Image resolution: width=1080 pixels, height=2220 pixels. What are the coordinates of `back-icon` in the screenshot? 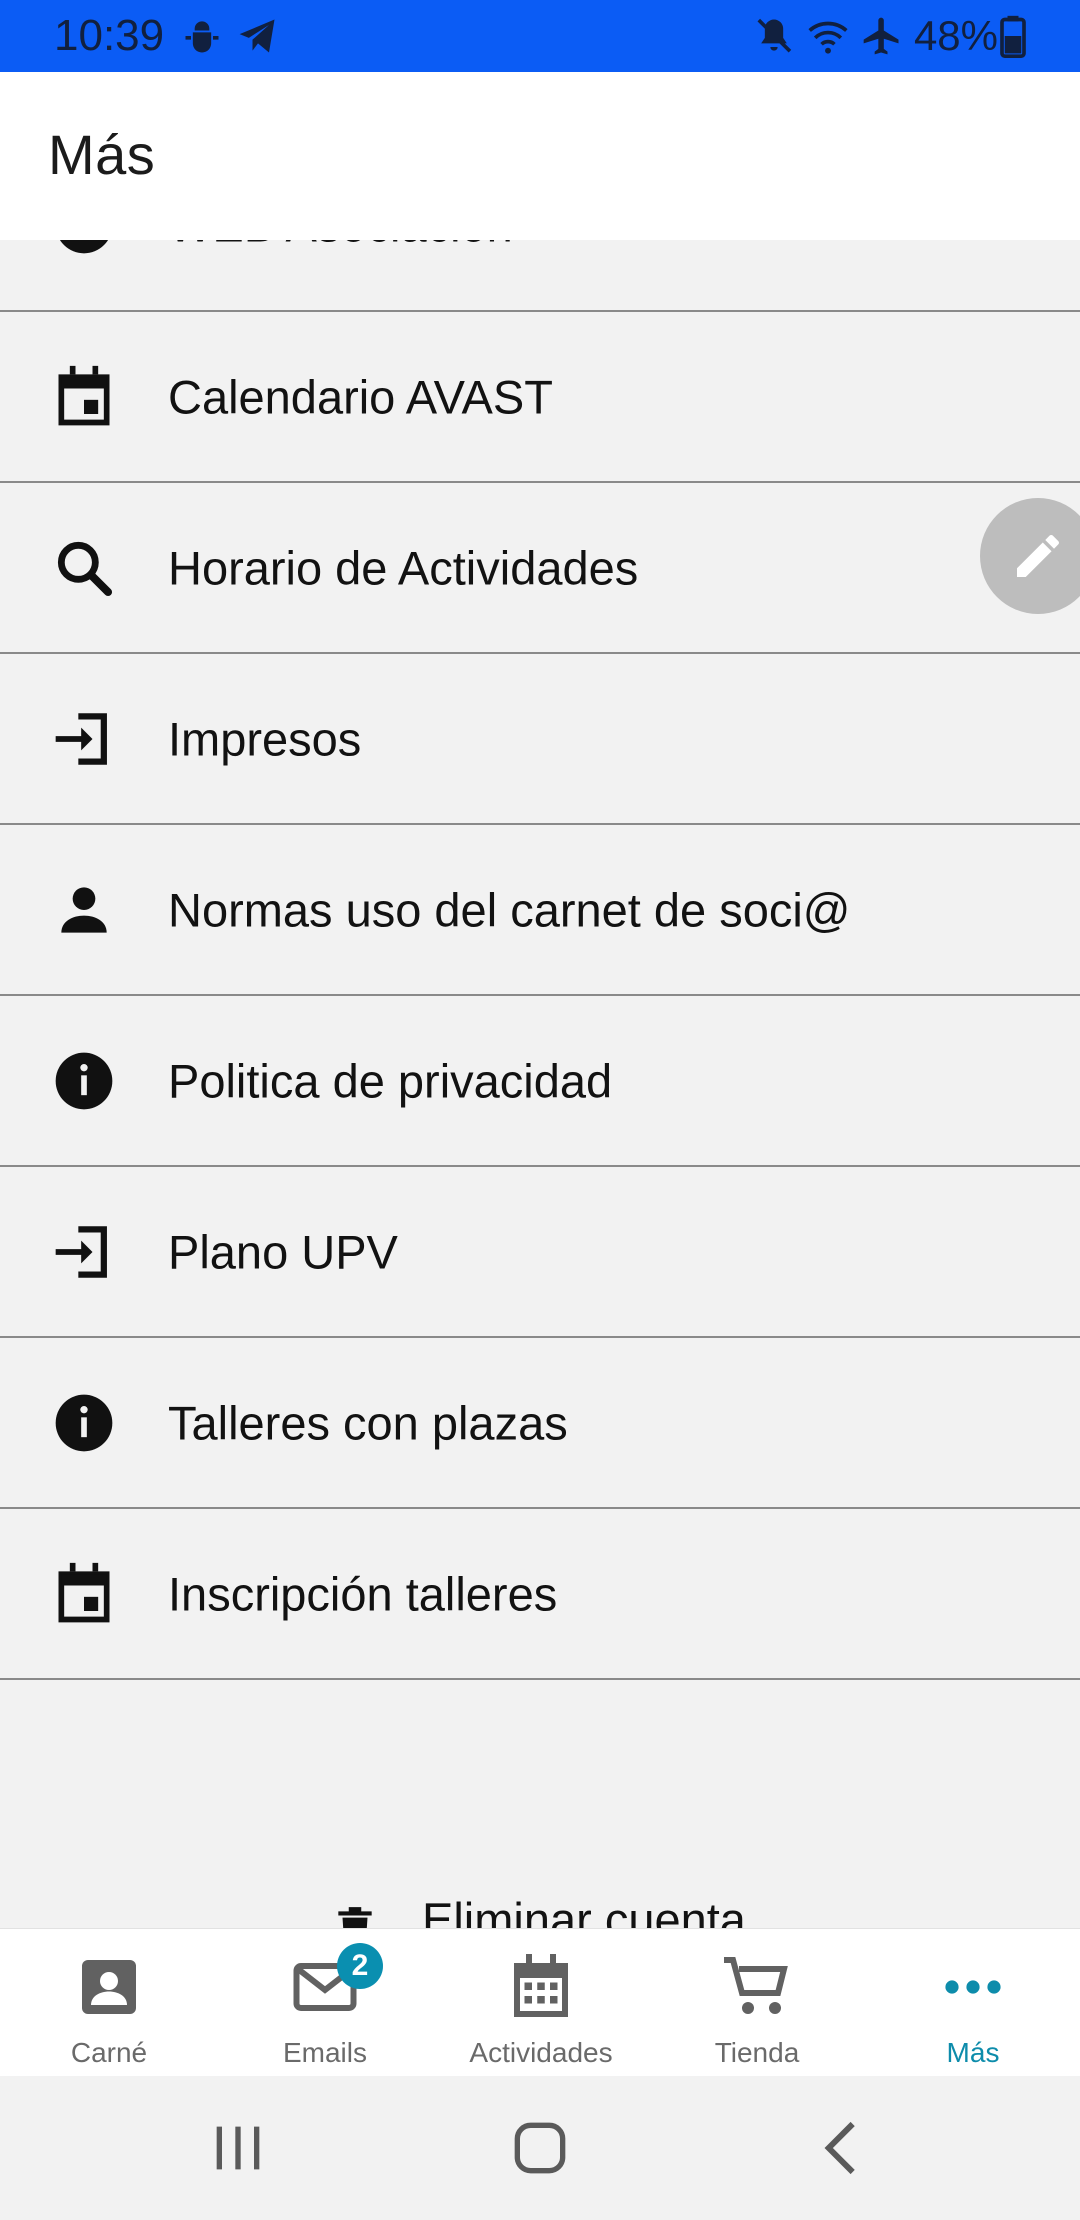 It's located at (842, 2148).